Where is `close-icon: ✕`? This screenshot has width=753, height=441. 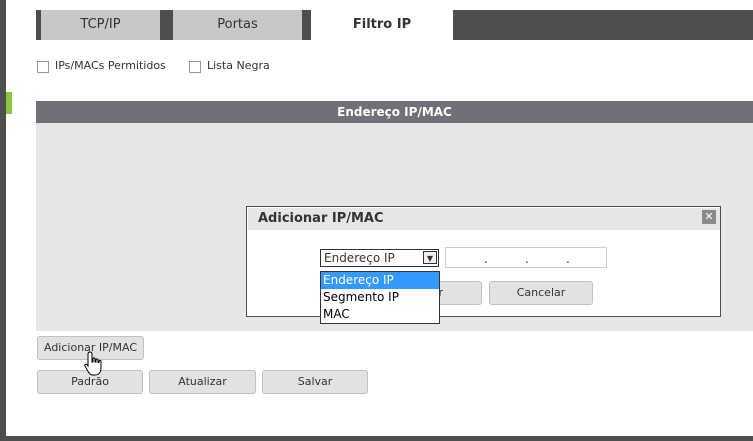
close-icon: ✕ is located at coordinates (709, 217).